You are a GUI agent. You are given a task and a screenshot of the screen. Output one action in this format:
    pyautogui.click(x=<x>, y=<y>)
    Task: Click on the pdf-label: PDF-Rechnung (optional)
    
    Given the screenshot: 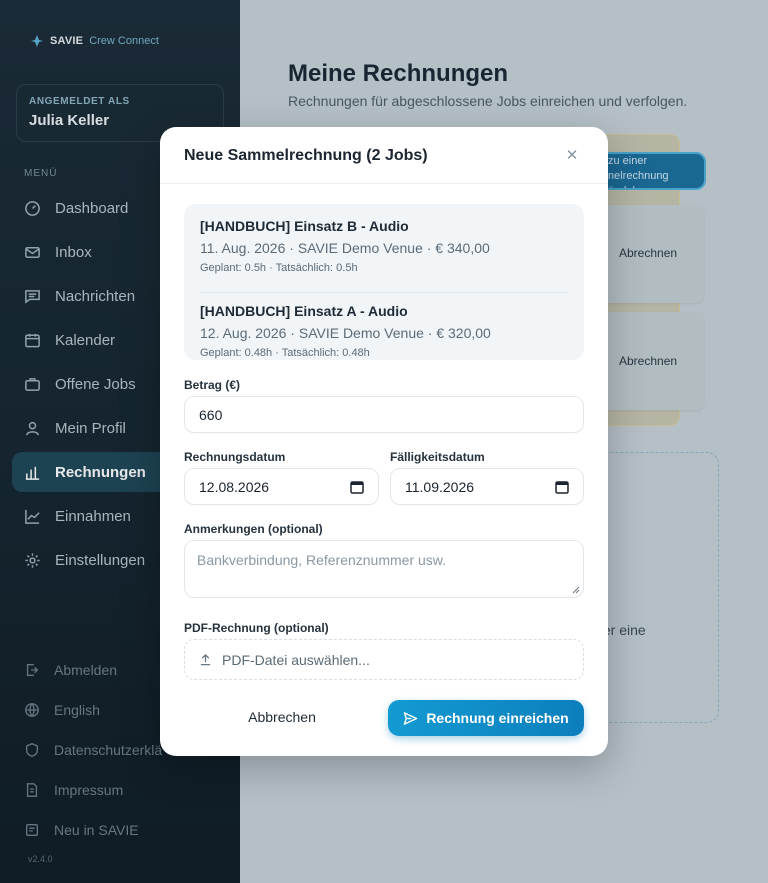 What is the action you would take?
    pyautogui.click(x=256, y=628)
    